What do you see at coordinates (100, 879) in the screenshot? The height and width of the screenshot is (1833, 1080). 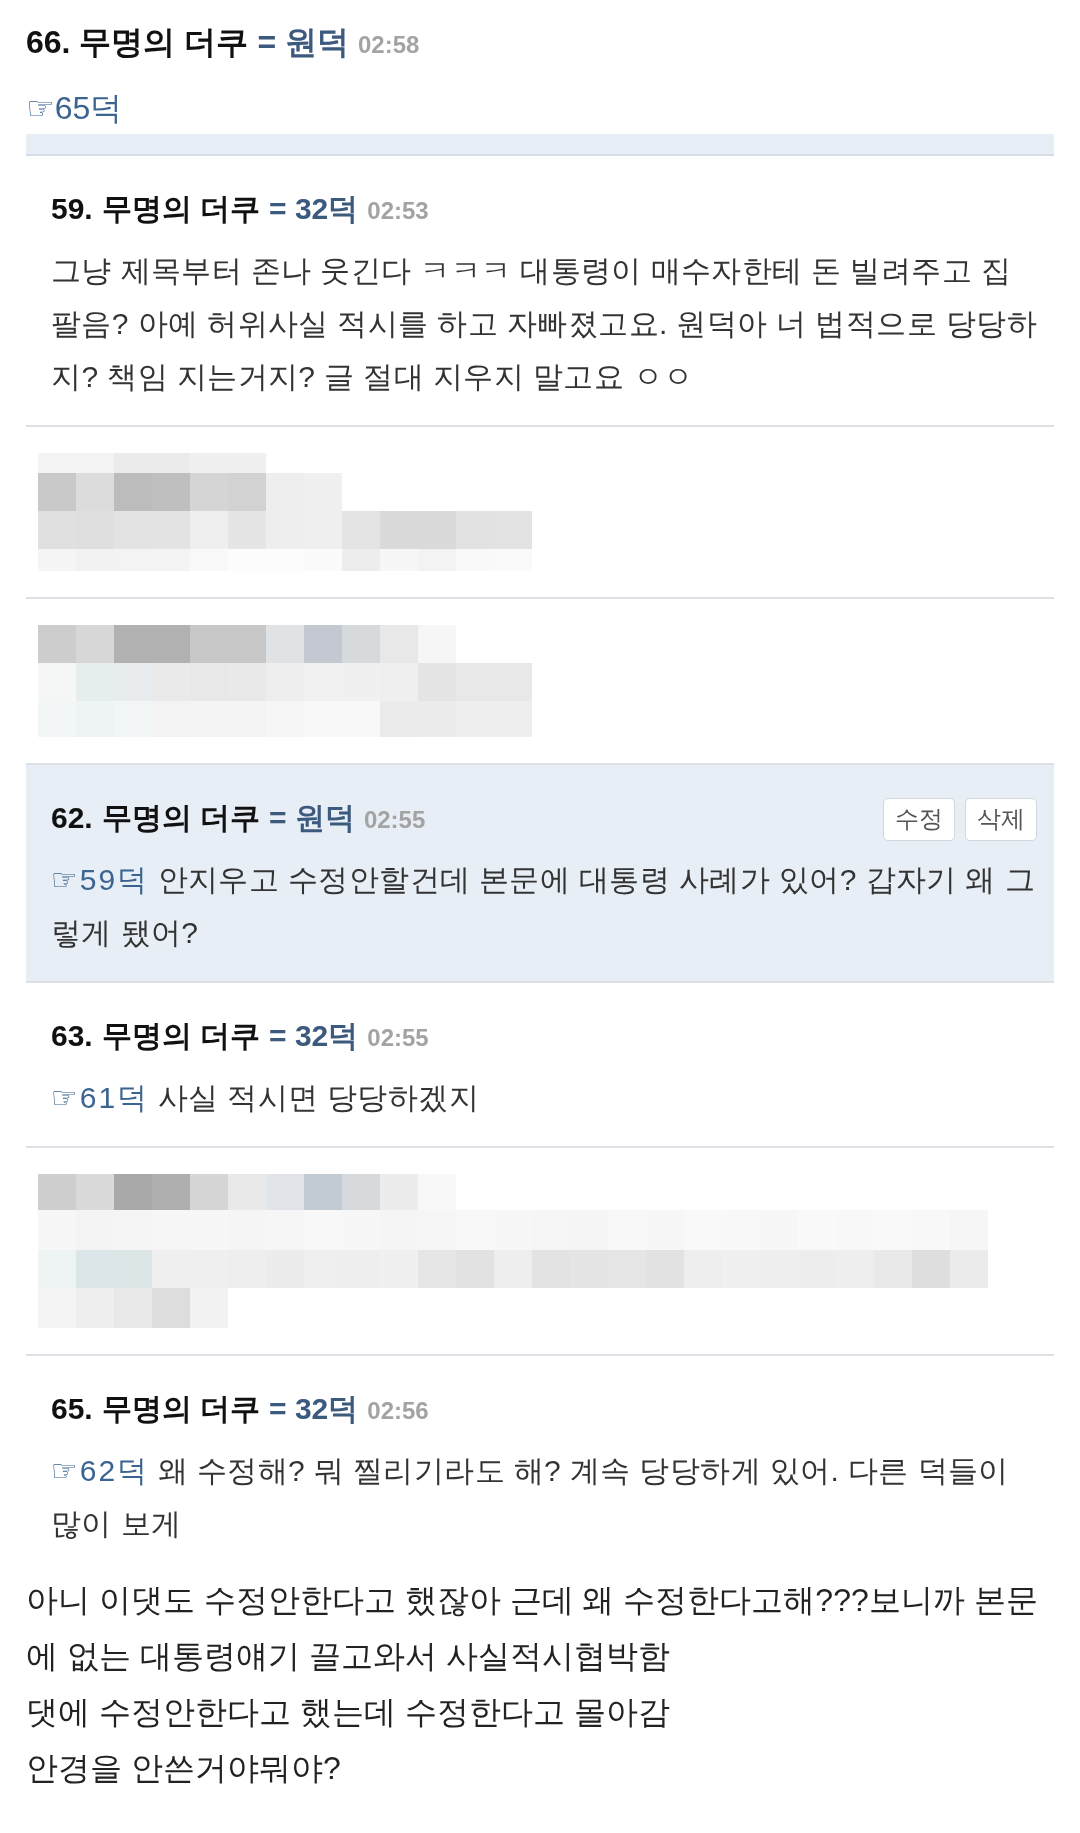 I see `reply-link: ☞59덕` at bounding box center [100, 879].